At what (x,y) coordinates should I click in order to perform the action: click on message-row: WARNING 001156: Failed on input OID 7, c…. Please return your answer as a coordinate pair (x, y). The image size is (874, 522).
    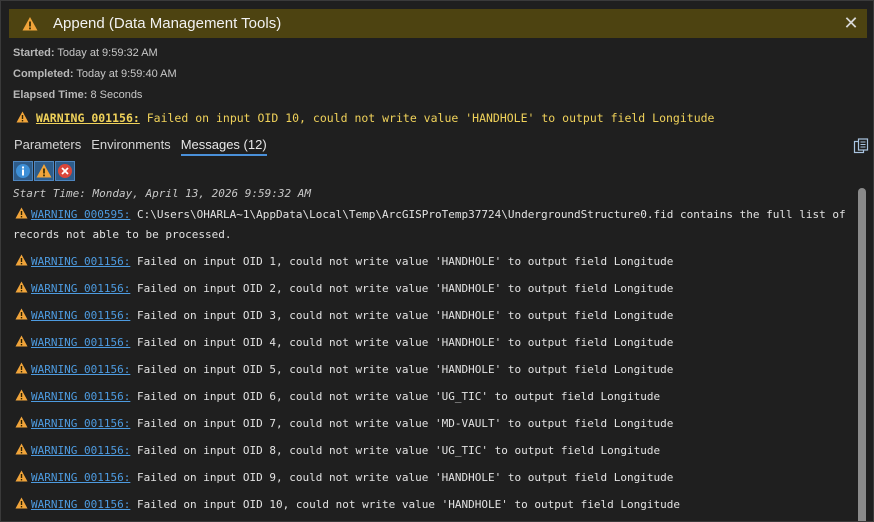
    Looking at the image, I should click on (432, 424).